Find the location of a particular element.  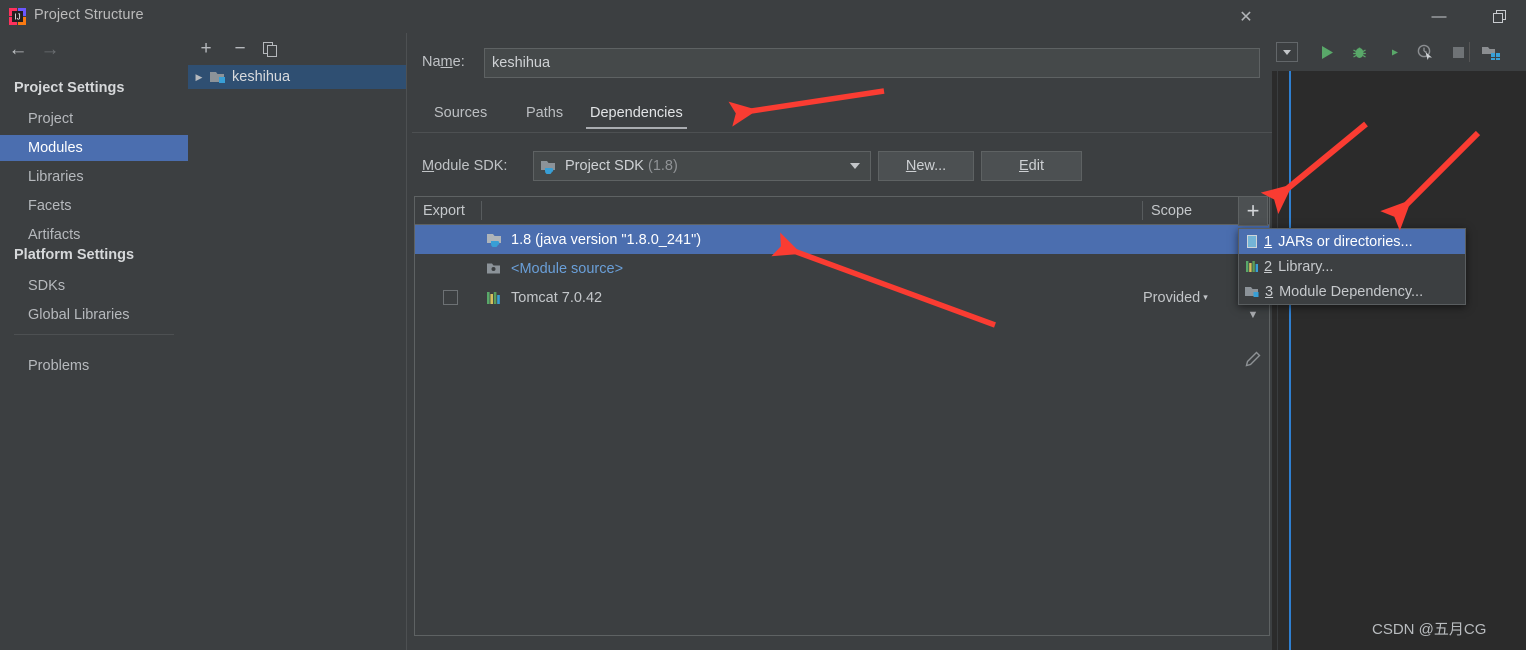

forward-button: → is located at coordinates (50, 50).